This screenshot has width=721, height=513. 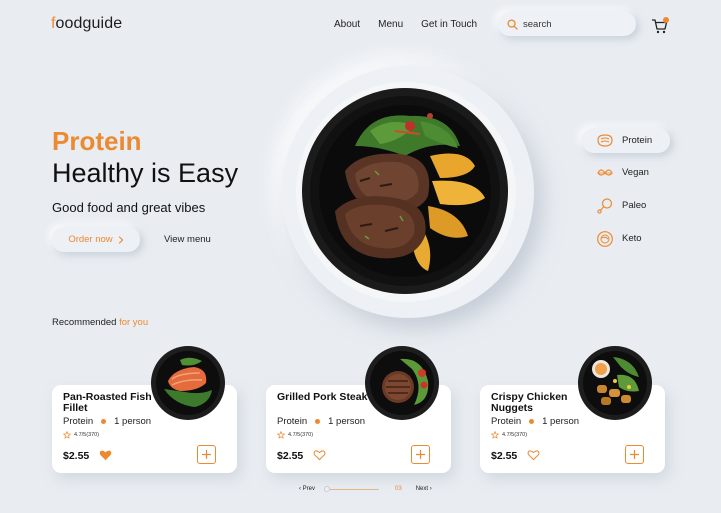 I want to click on leaf-icon, so click(x=605, y=172).